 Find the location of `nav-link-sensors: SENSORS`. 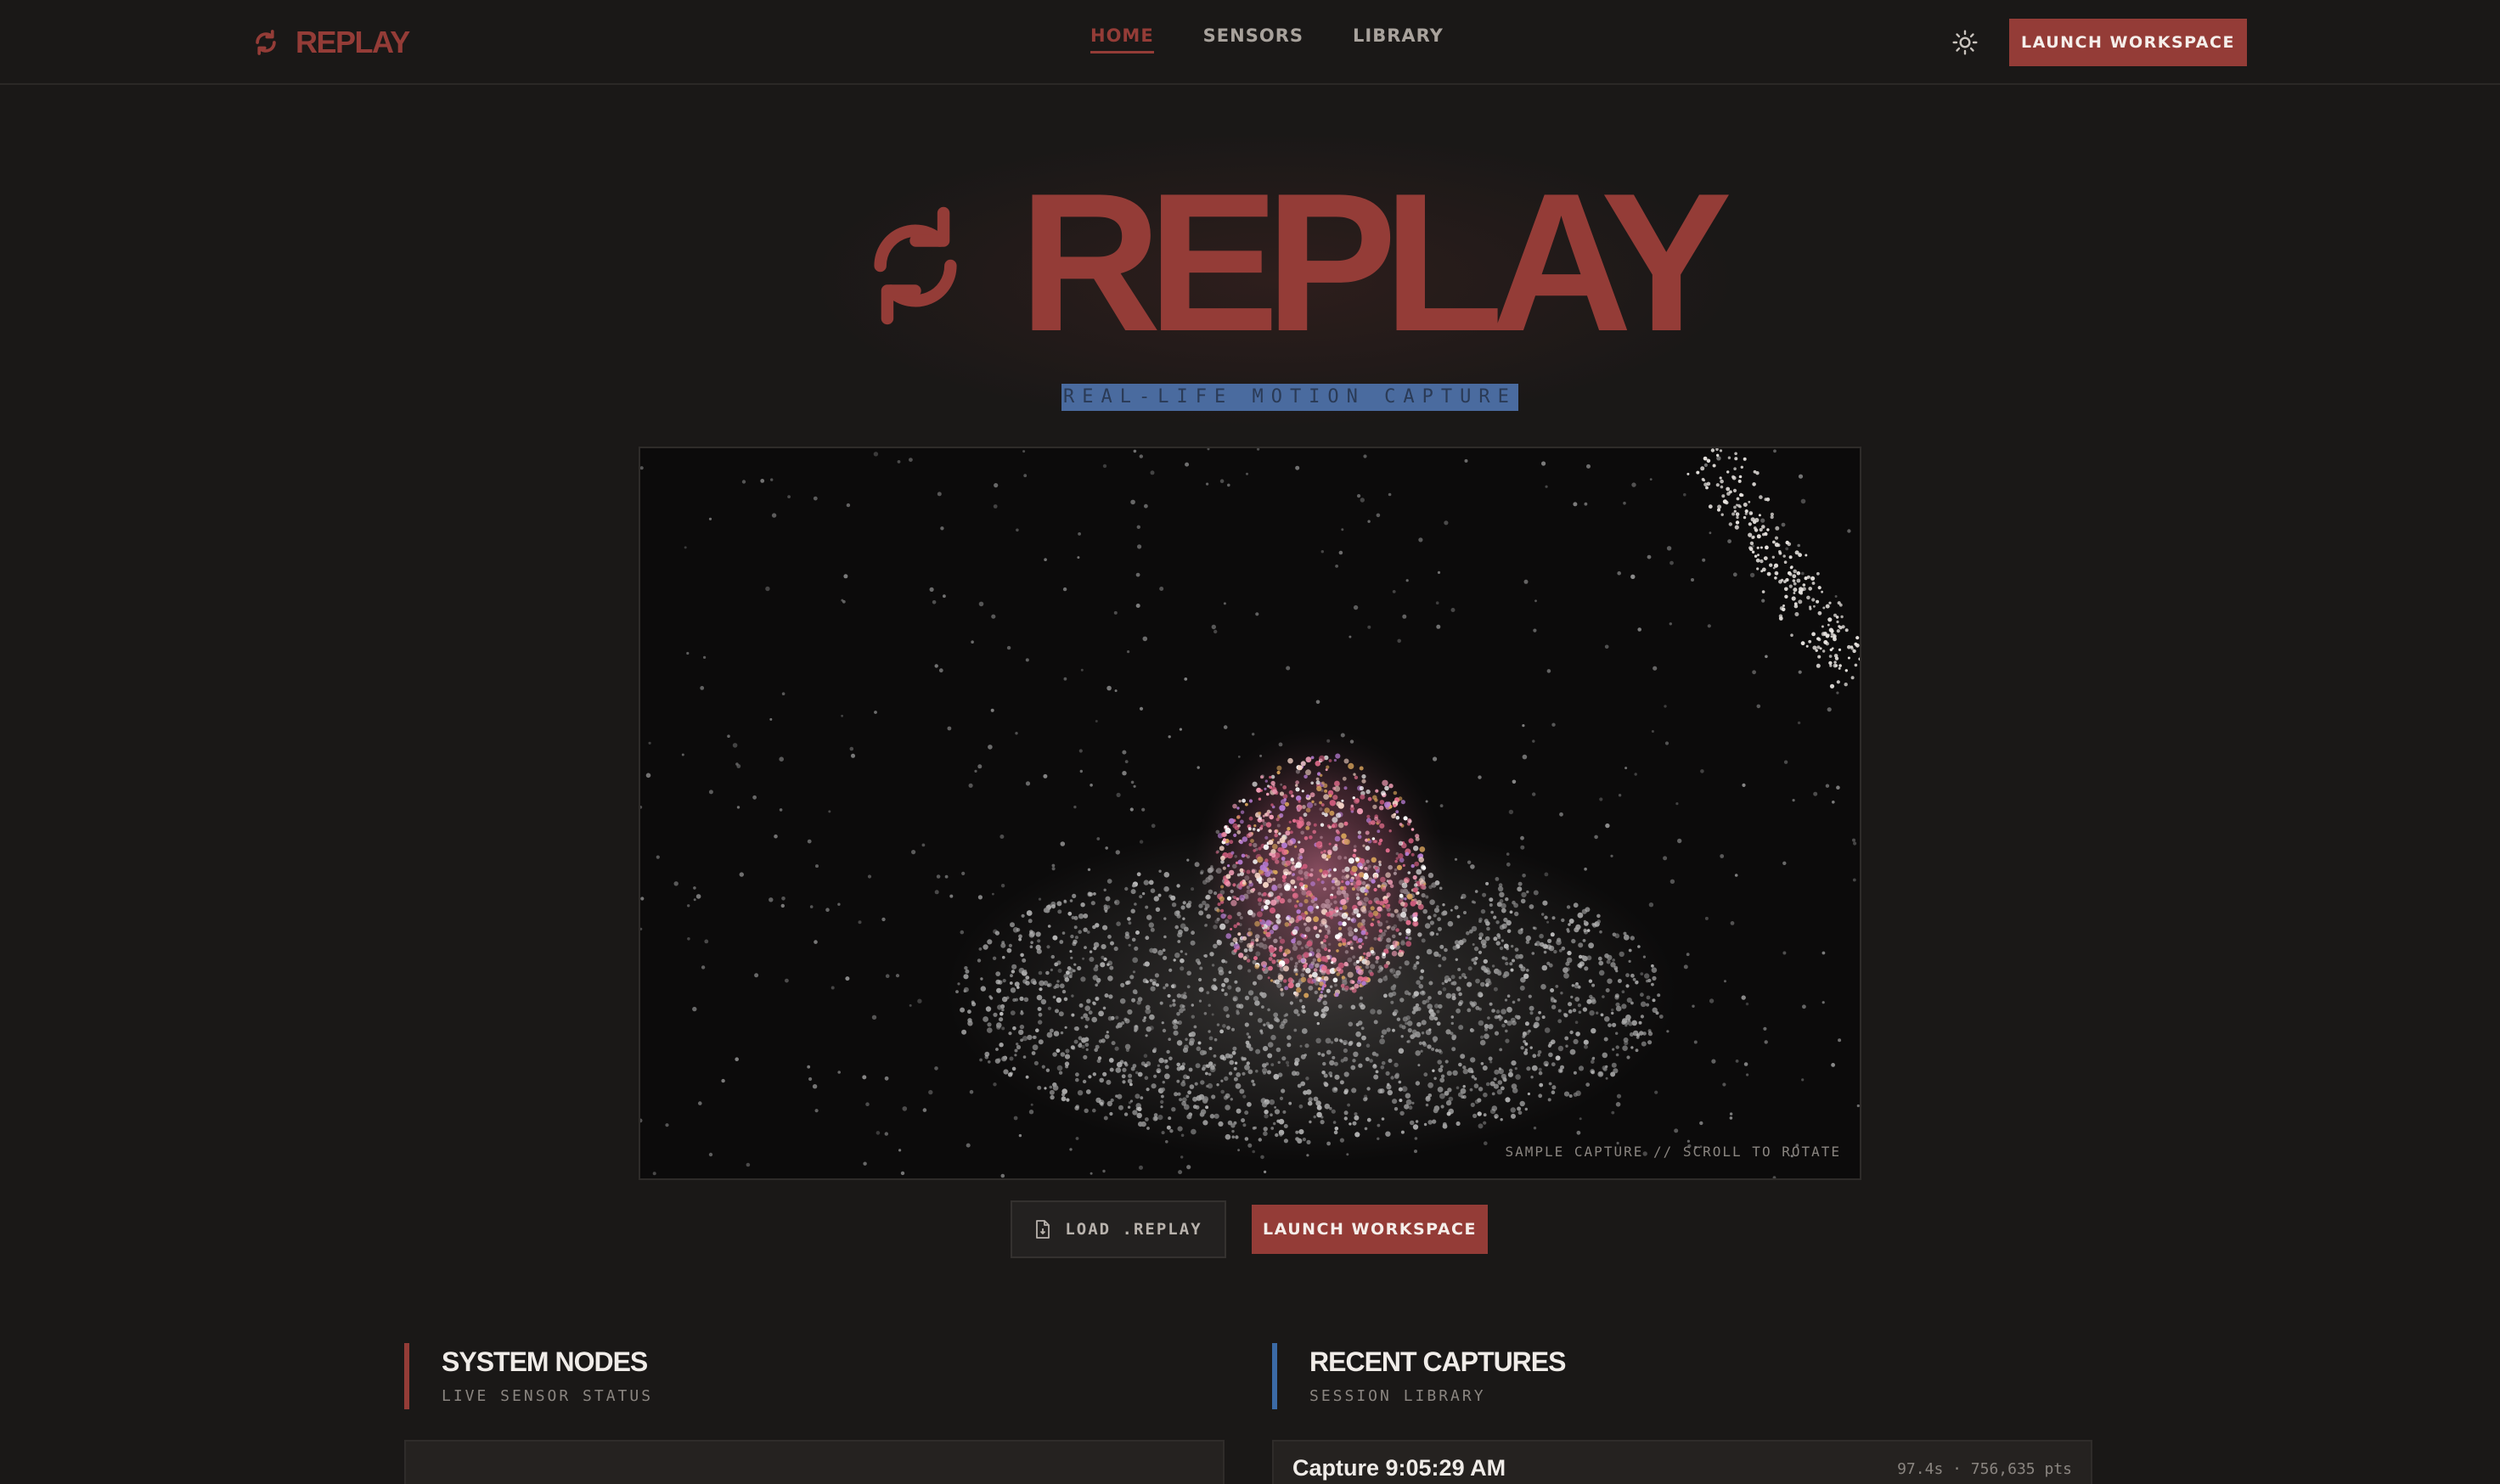

nav-link-sensors: SENSORS is located at coordinates (1253, 39).